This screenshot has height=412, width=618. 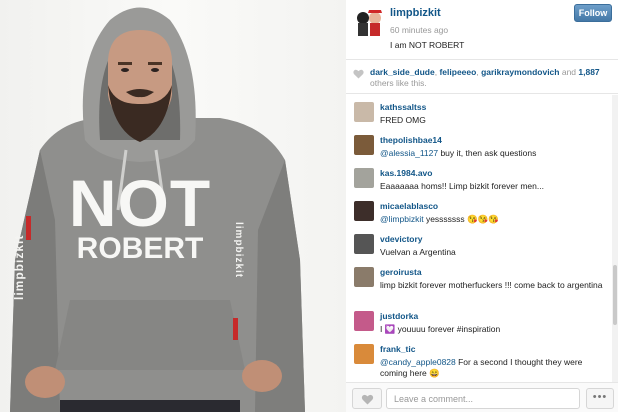 What do you see at coordinates (479, 243) in the screenshot?
I see `comment-item: vdevictory Vuelvan a Argentina` at bounding box center [479, 243].